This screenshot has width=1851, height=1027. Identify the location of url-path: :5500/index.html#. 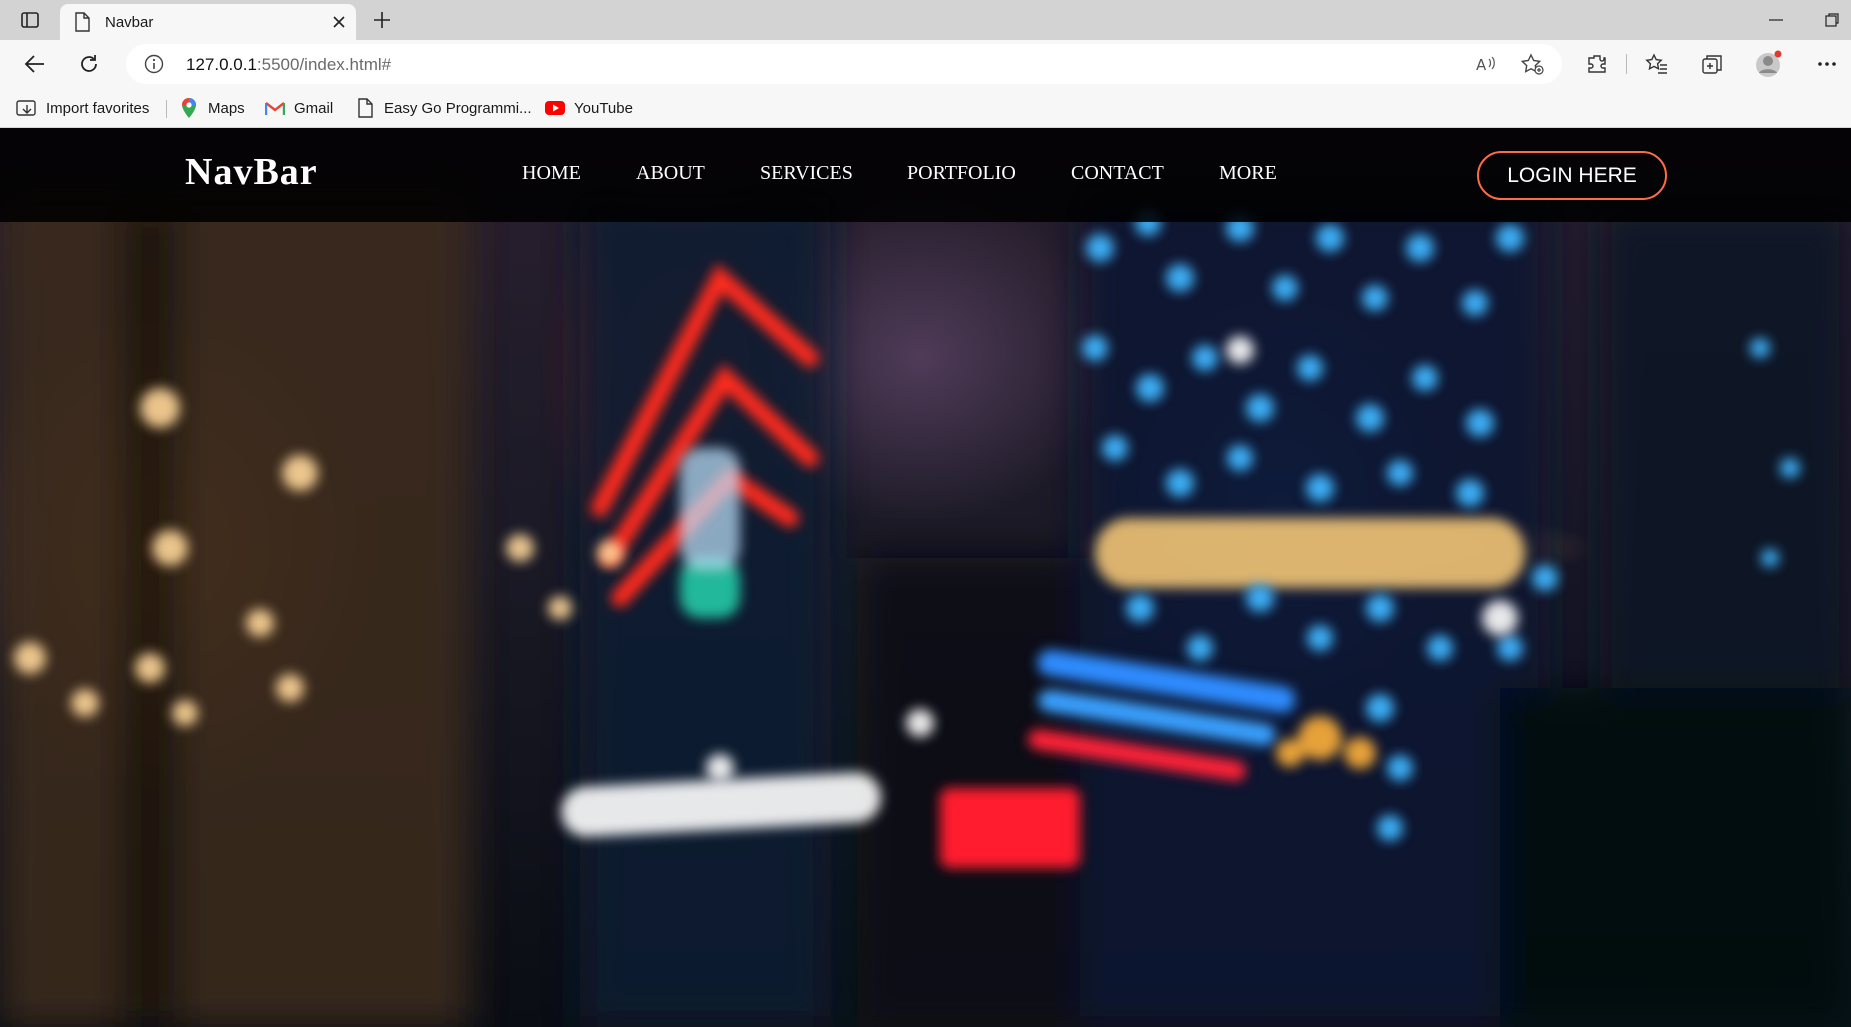
(324, 64).